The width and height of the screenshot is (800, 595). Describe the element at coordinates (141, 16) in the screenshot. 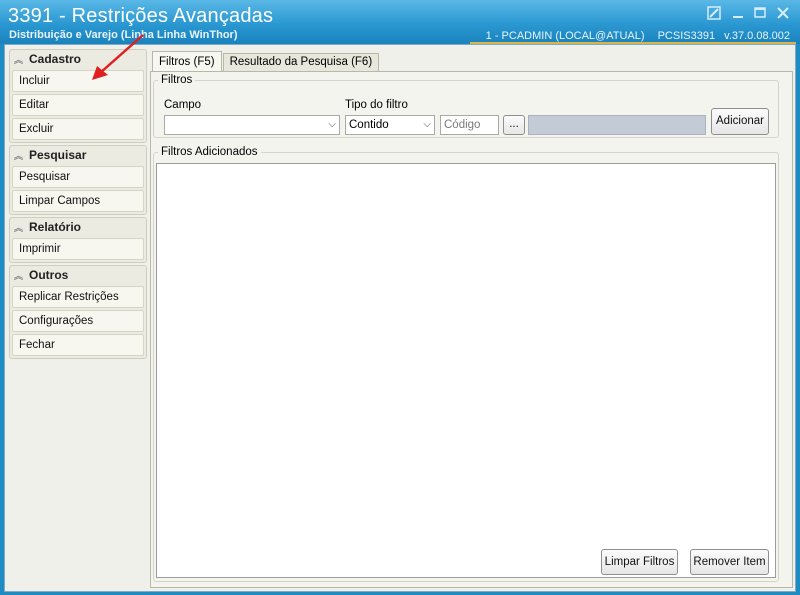

I see `window-title: 3391 - Restrições Avançadas` at that location.